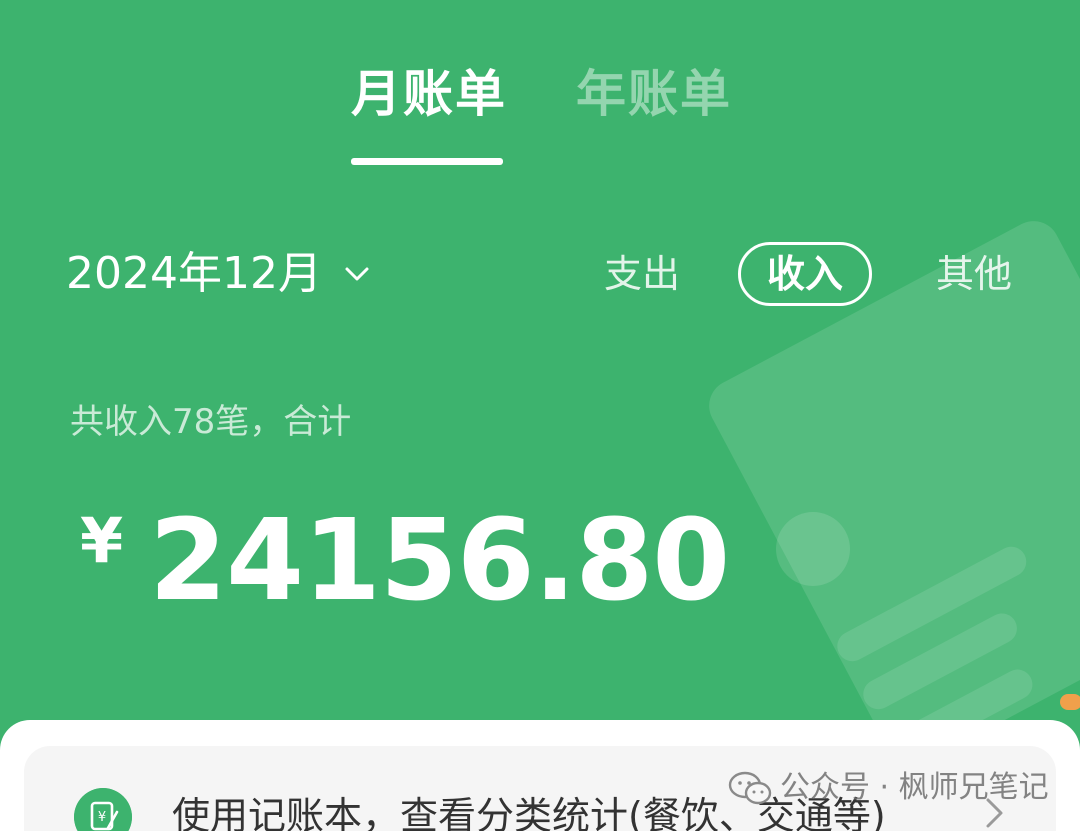  I want to click on filter-other: 其他, so click(974, 274).